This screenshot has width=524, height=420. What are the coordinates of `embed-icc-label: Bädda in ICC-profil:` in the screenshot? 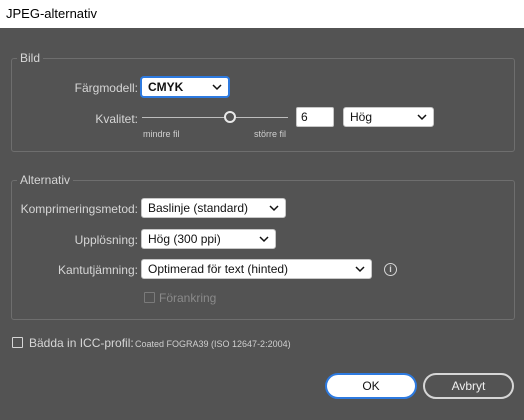 It's located at (81, 343).